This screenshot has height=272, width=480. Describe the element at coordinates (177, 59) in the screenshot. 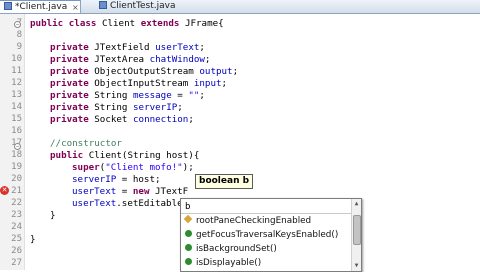

I see `field-name: chatWindow` at that location.